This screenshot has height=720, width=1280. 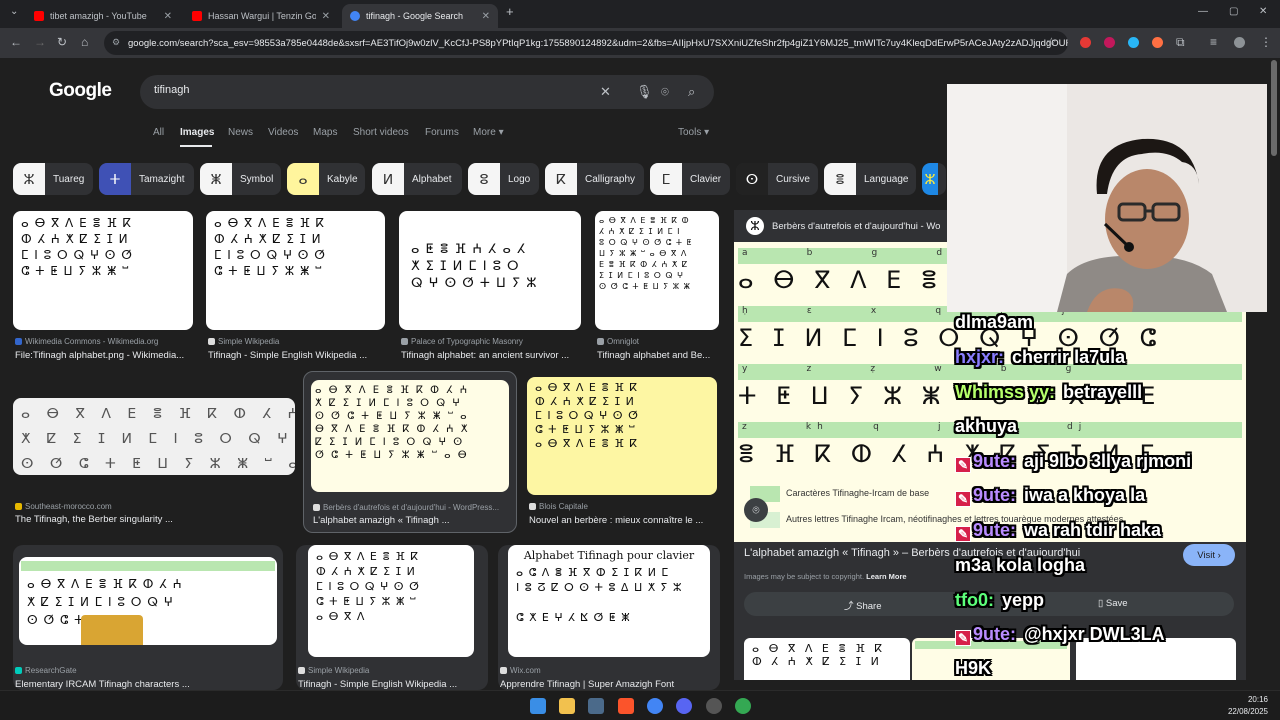 I want to click on chevron-down-icon: ▾, so click(x=707, y=132).